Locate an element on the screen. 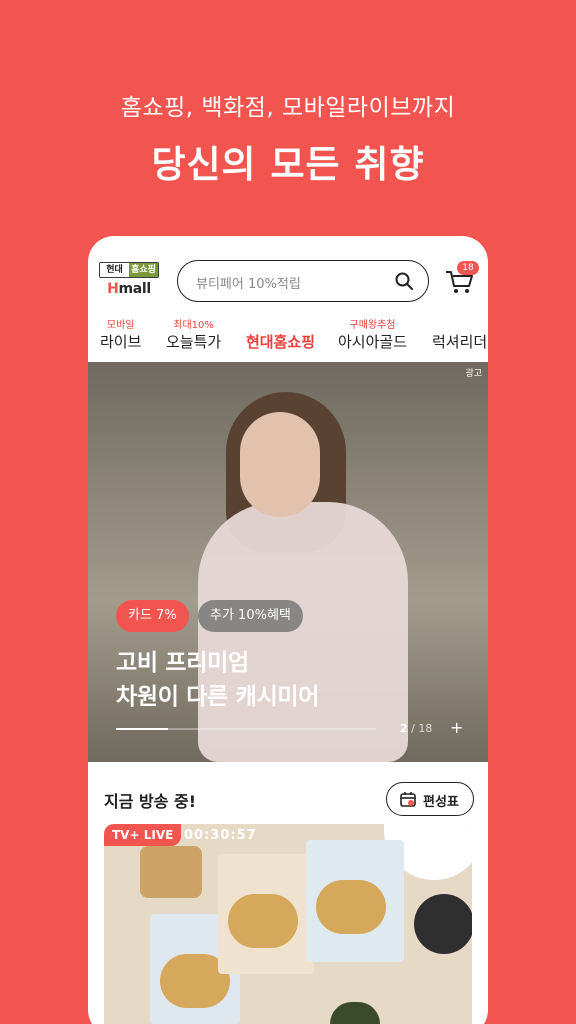 The image size is (576, 1024). banner-progress-track is located at coordinates (246, 729).